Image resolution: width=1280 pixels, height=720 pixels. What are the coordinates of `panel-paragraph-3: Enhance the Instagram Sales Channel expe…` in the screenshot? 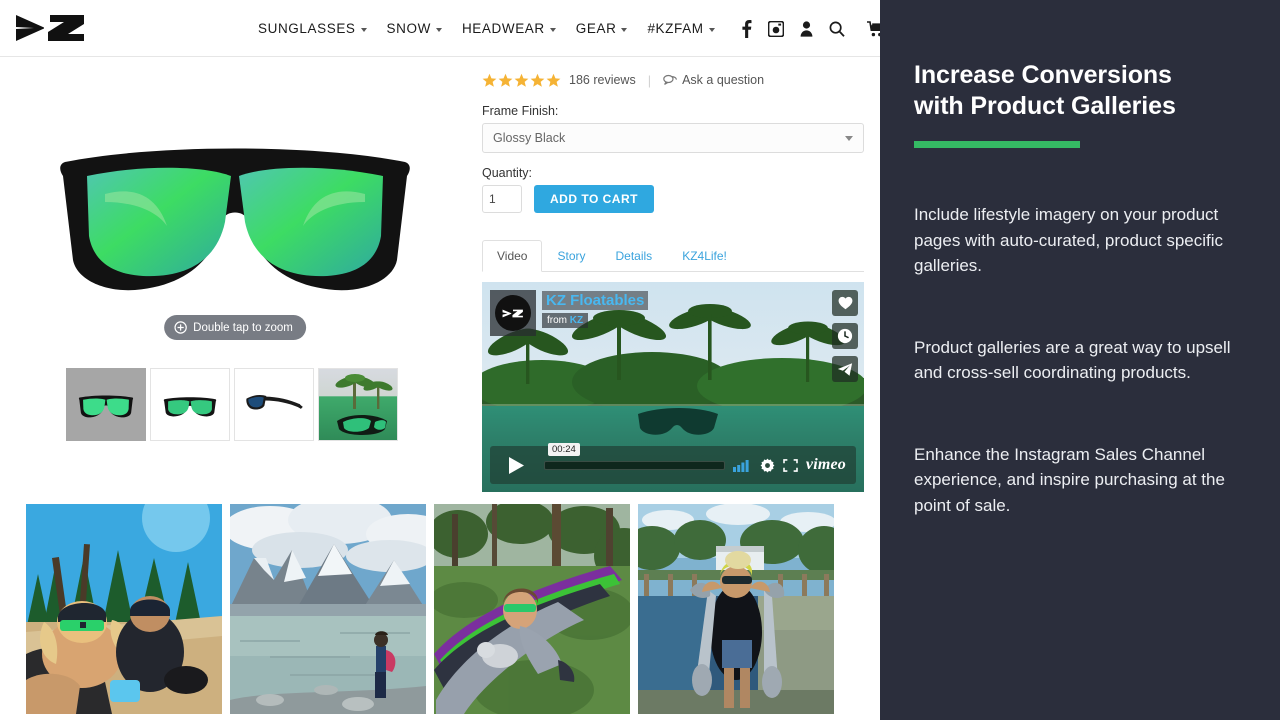 It's located at (1069, 479).